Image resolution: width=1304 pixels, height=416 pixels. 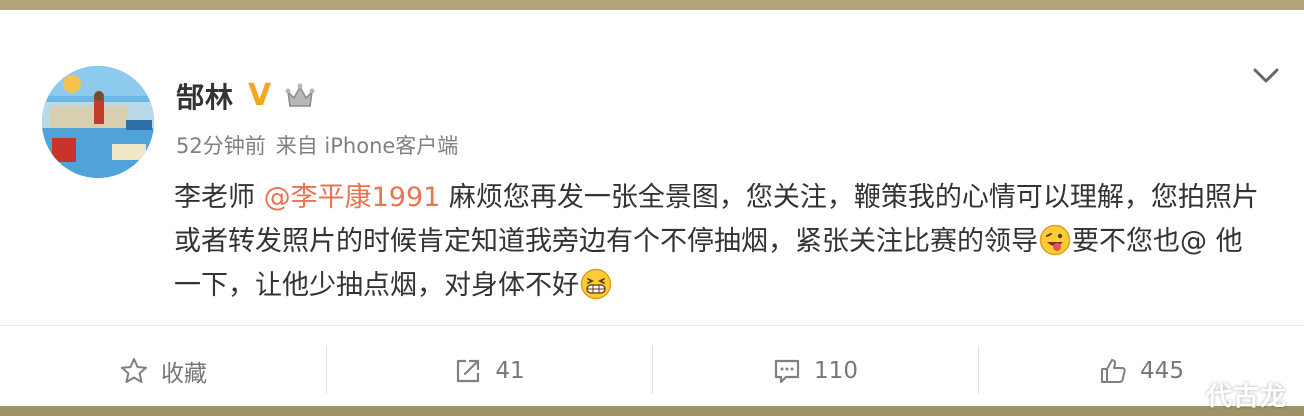 I want to click on chevron-down-icon, so click(x=1266, y=76).